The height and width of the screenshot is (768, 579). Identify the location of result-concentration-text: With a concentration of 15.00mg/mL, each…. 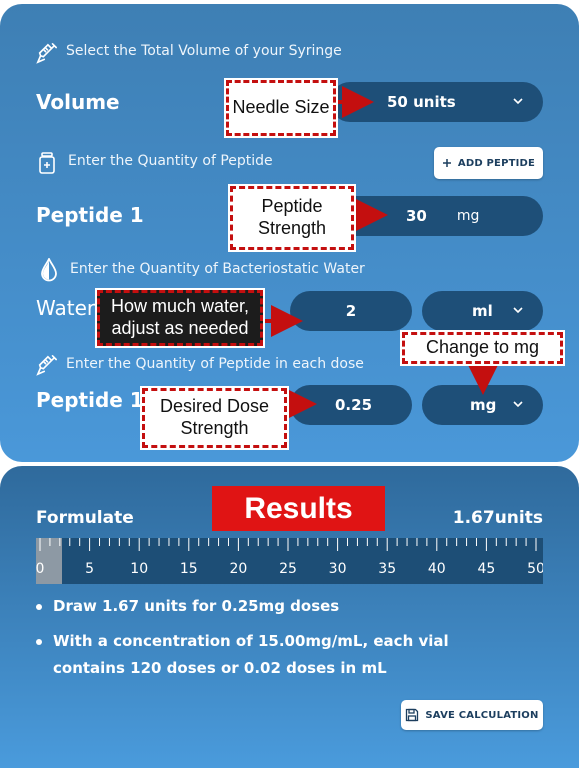
(242, 641).